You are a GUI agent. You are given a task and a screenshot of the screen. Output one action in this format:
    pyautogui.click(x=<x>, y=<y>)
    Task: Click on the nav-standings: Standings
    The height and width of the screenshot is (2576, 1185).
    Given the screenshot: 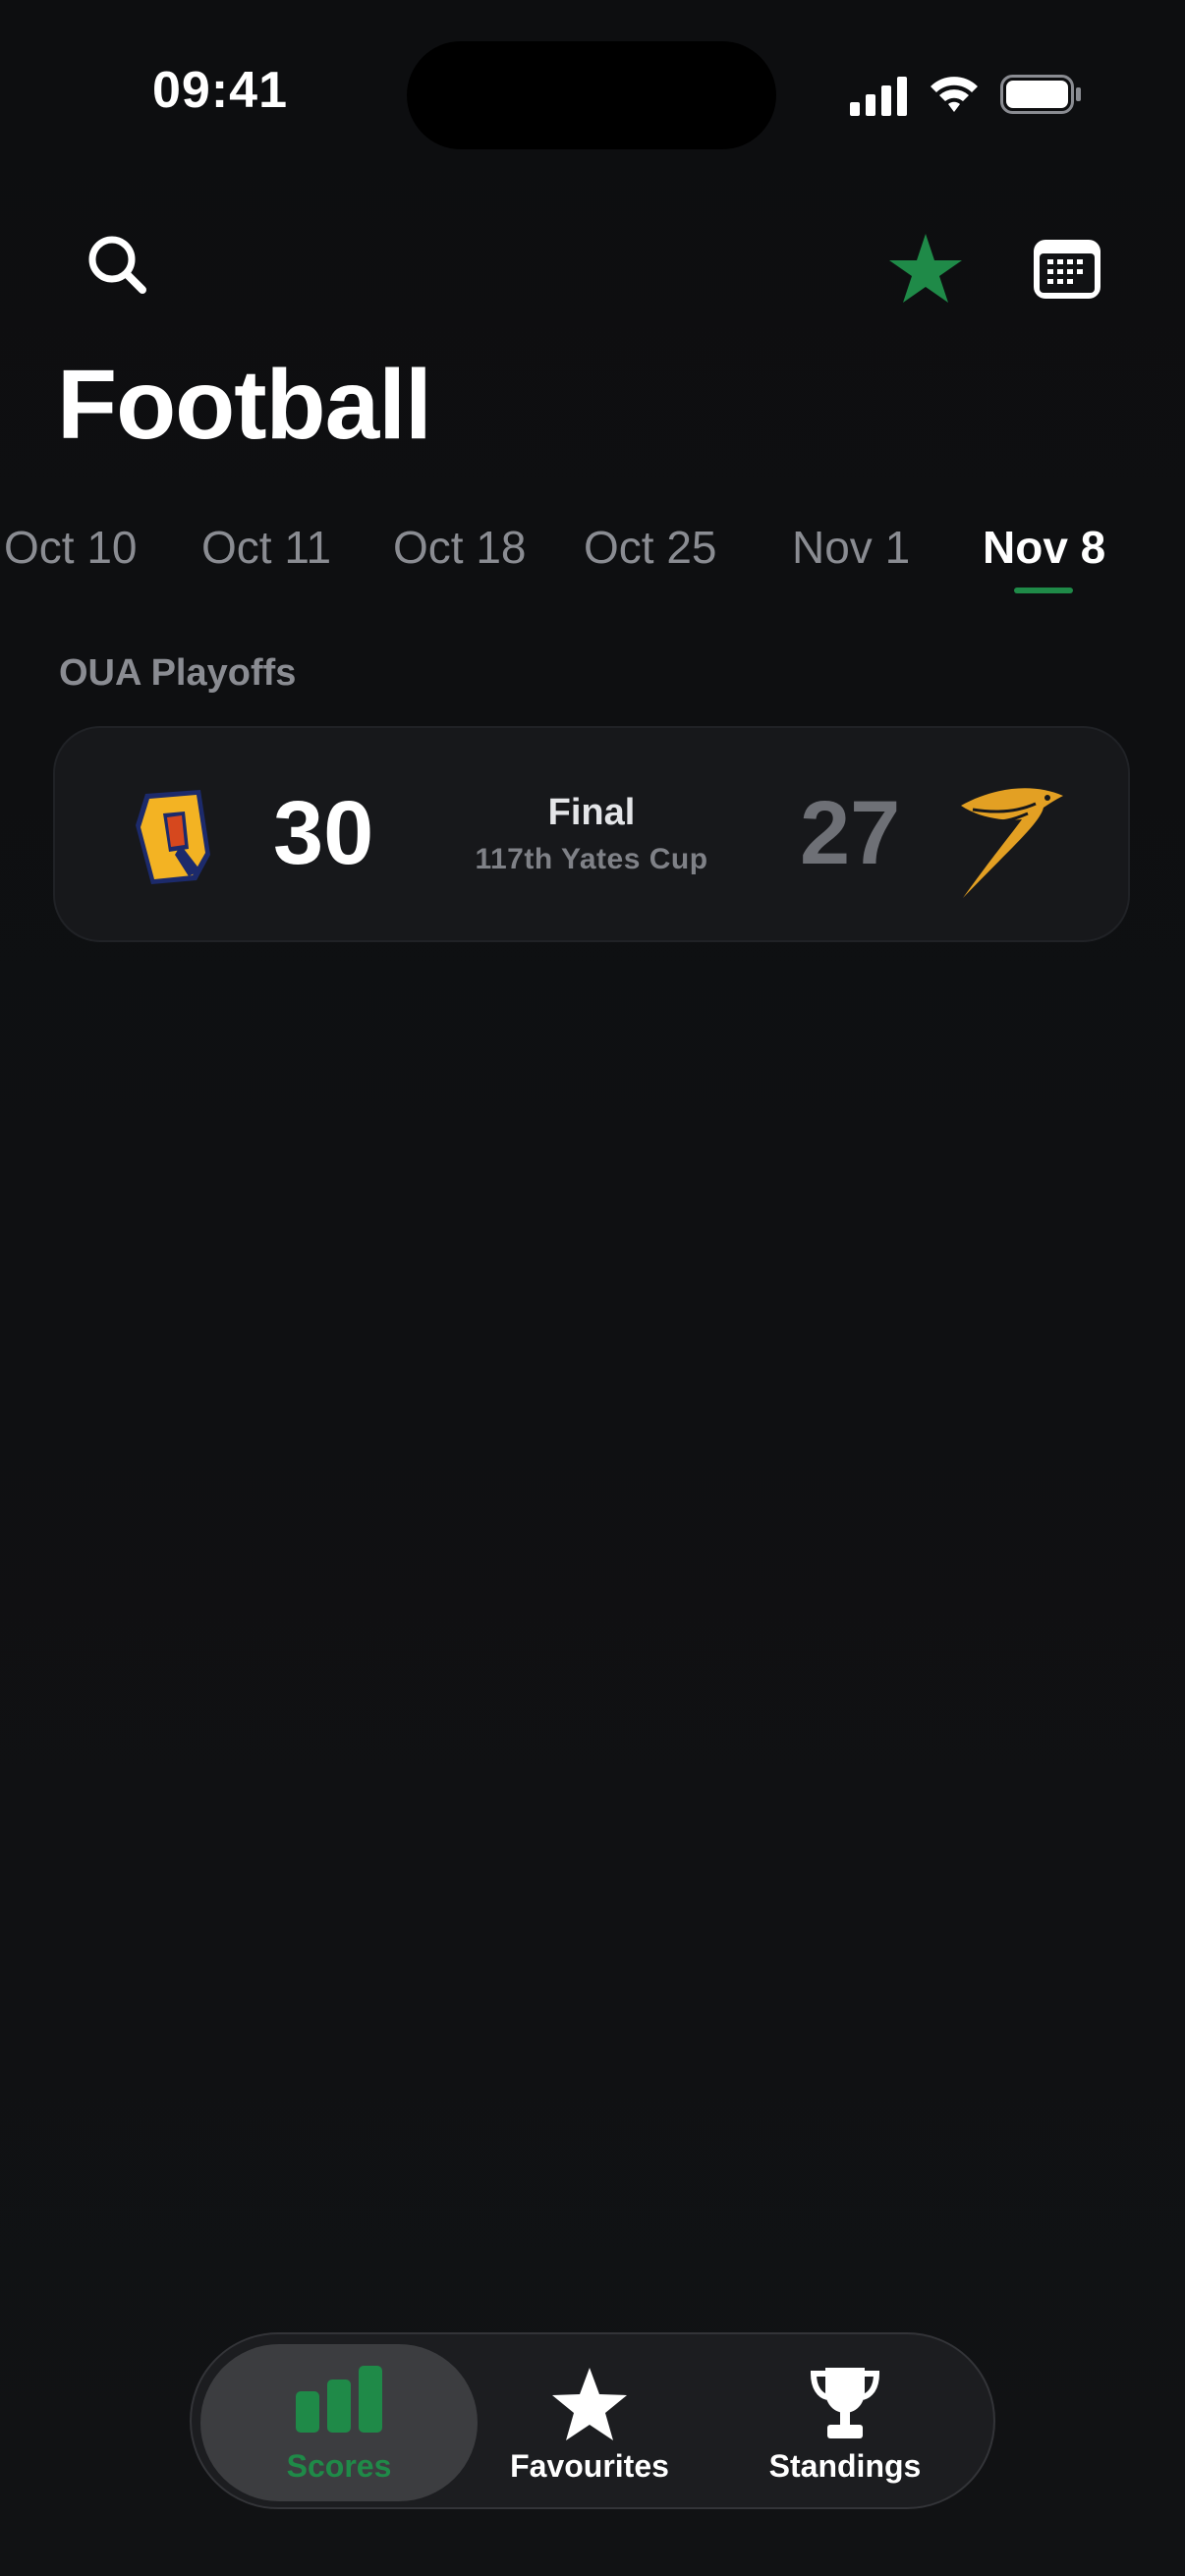 What is the action you would take?
    pyautogui.click(x=845, y=2422)
    